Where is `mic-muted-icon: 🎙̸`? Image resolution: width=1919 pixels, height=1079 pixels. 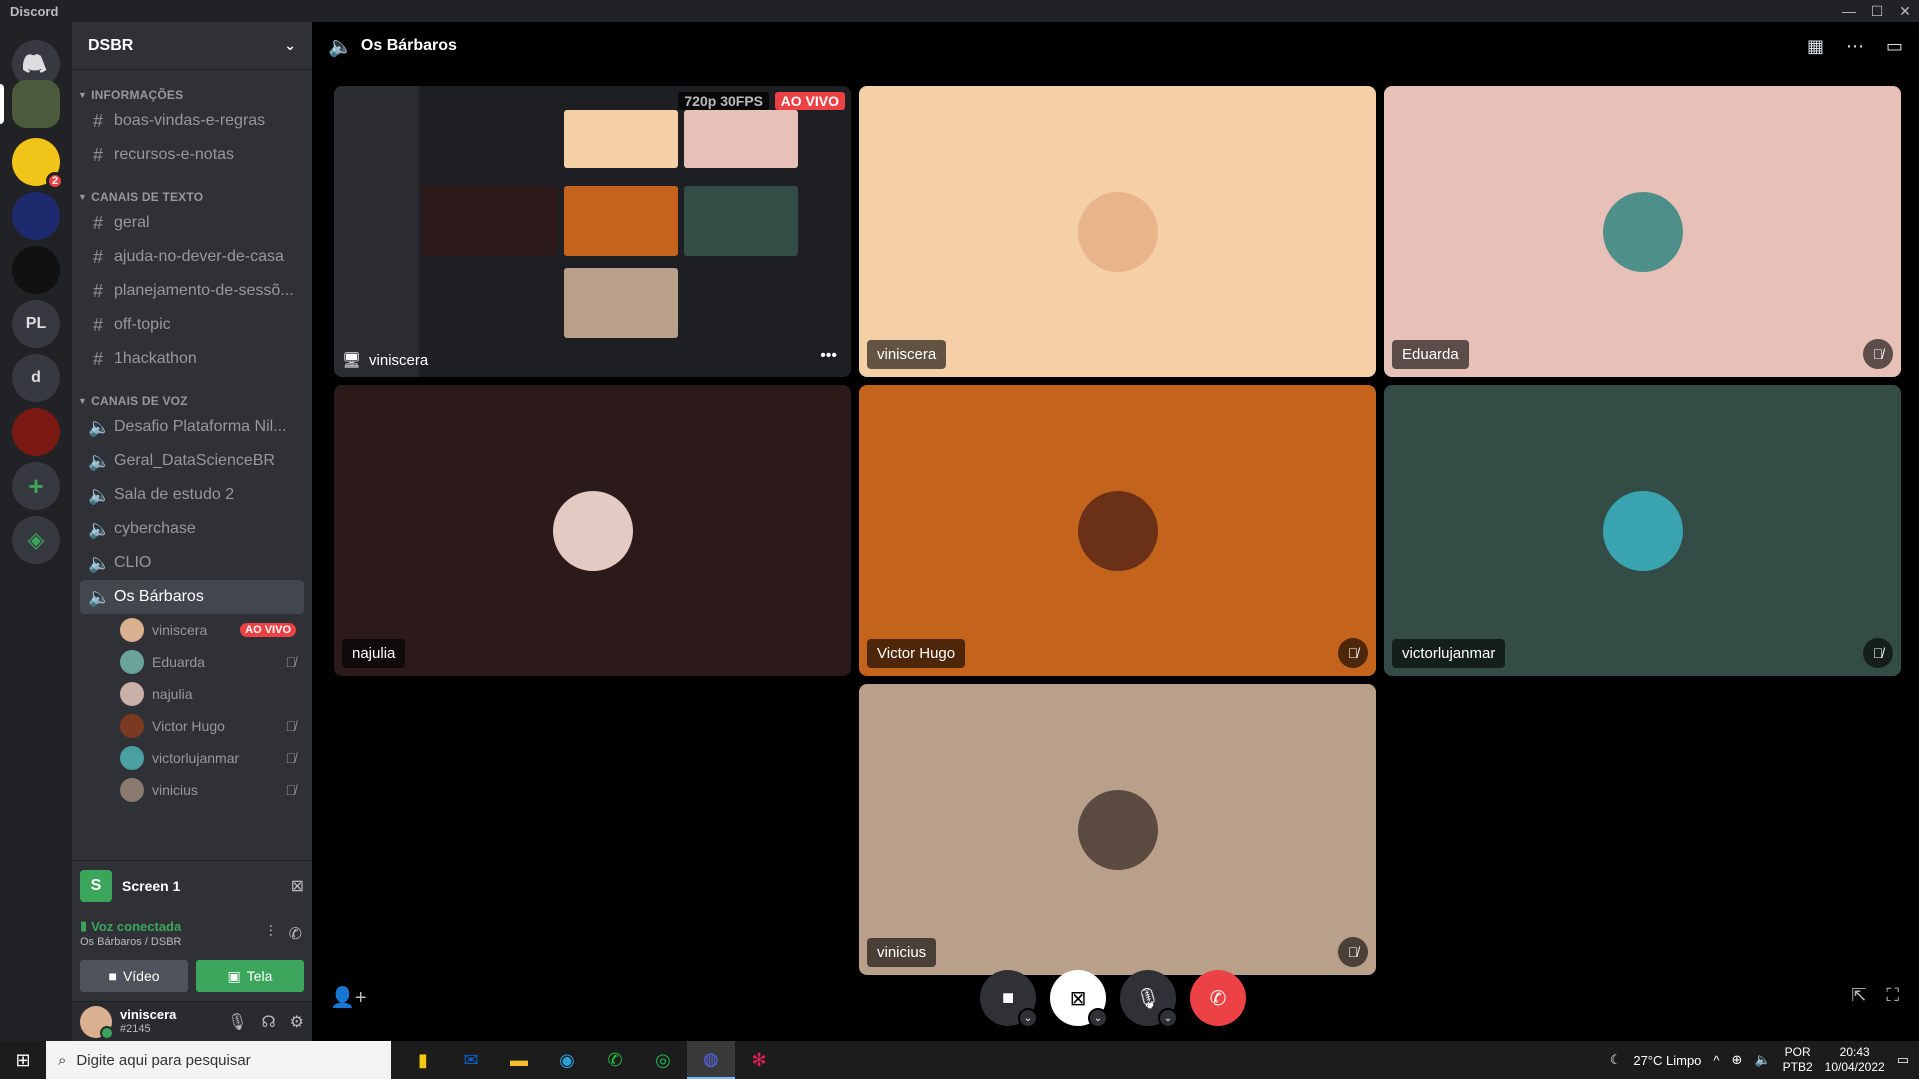
mic-muted-icon: 🎙̸ is located at coordinates (1878, 653).